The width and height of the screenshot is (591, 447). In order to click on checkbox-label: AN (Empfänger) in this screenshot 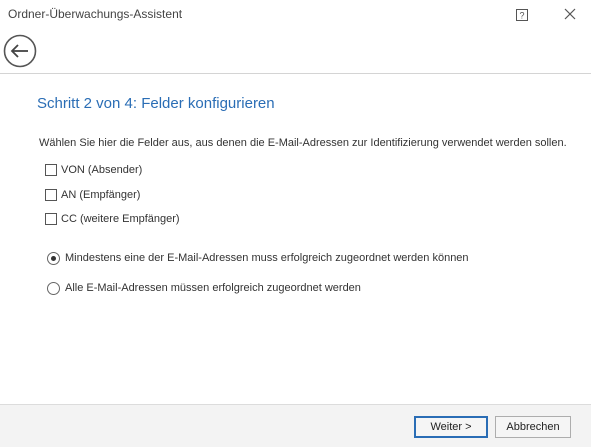, I will do `click(101, 195)`.